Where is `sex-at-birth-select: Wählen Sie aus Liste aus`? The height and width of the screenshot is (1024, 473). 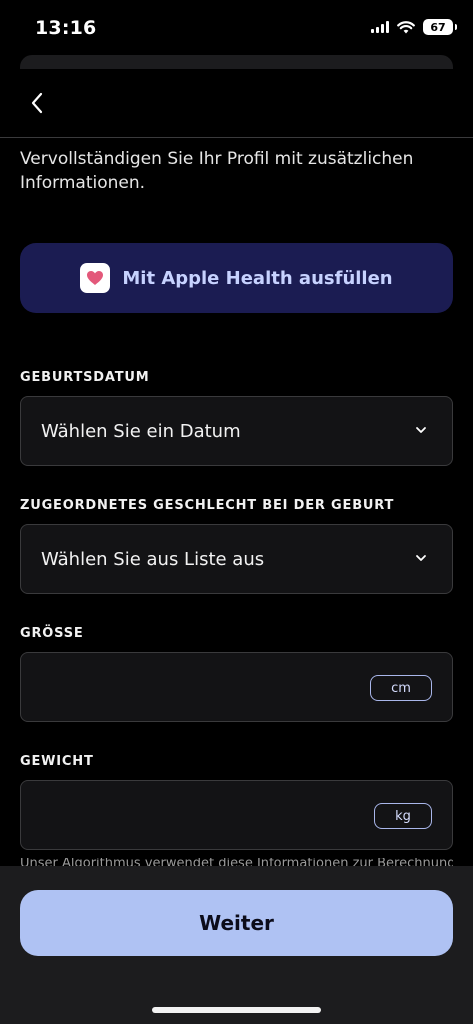
sex-at-birth-select: Wählen Sie aus Liste aus is located at coordinates (236, 559).